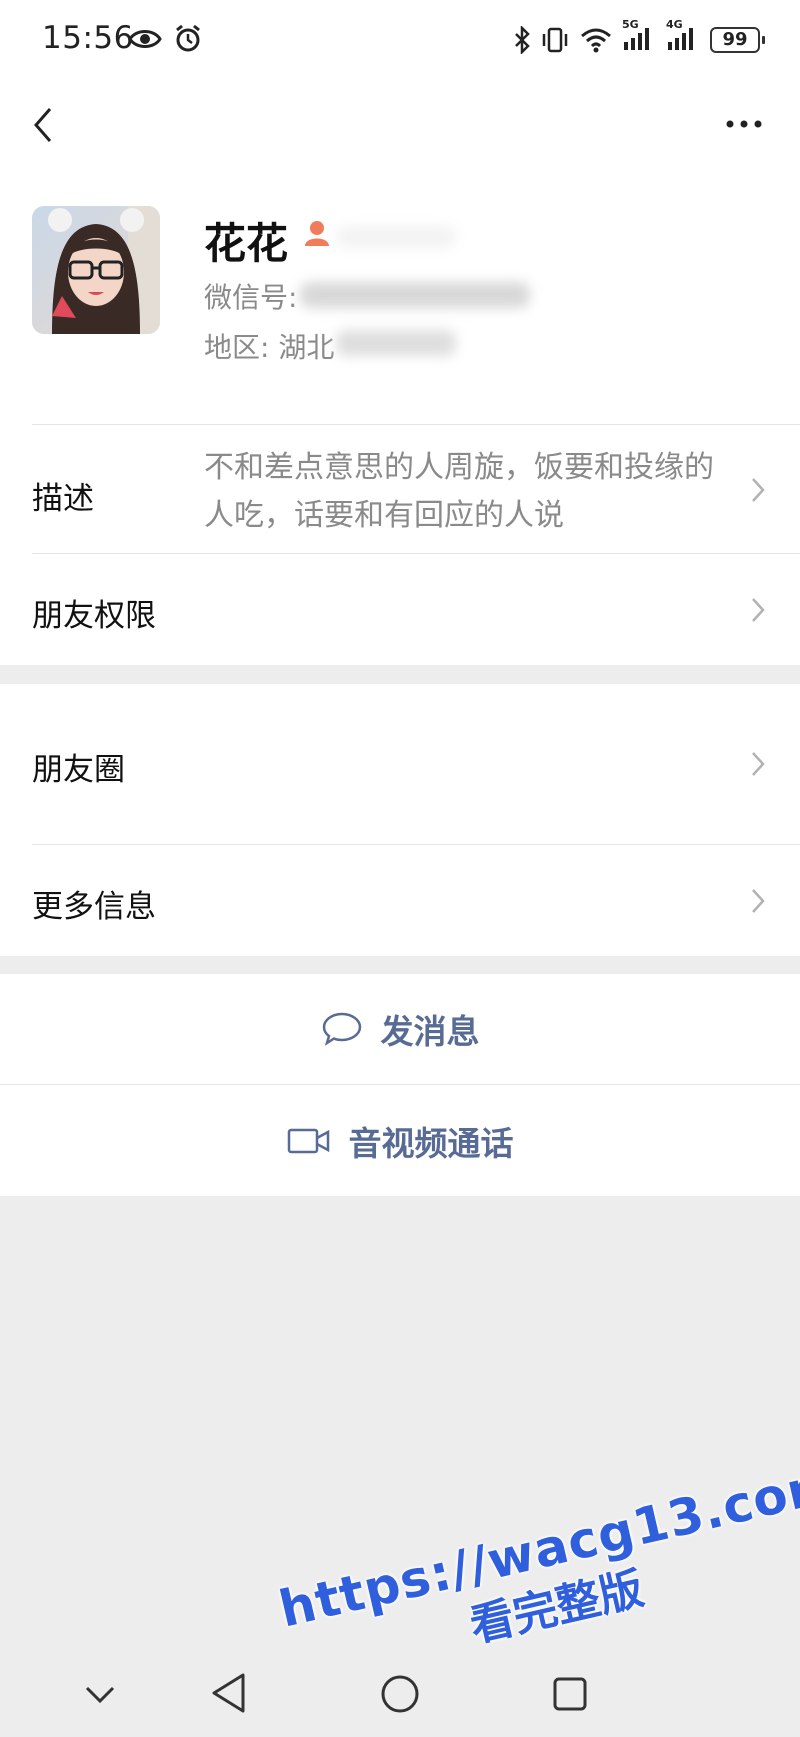  Describe the element at coordinates (431, 1143) in the screenshot. I see `video-call-label: 音视频通话` at that location.